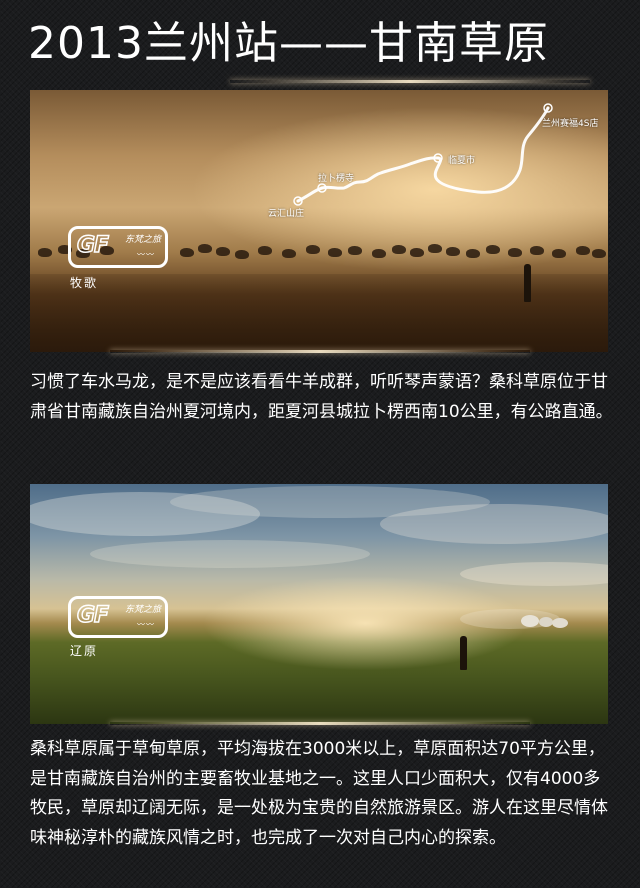  I want to click on title-divider, so click(410, 81).